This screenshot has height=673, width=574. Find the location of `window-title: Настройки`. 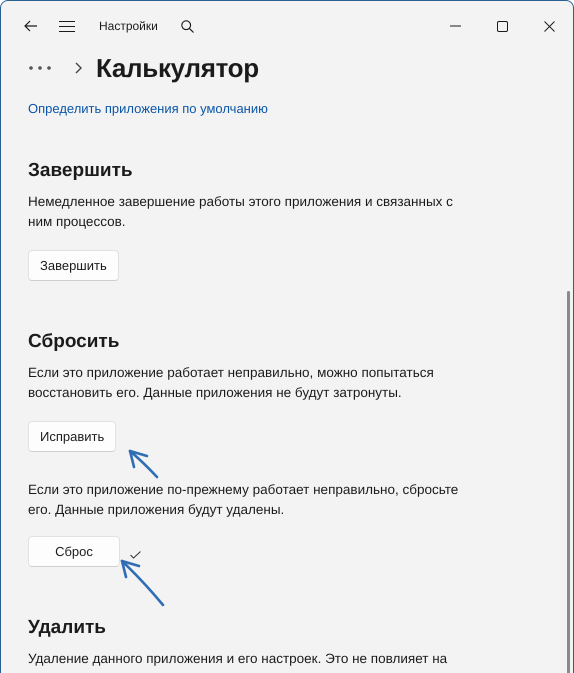

window-title: Настройки is located at coordinates (128, 26).